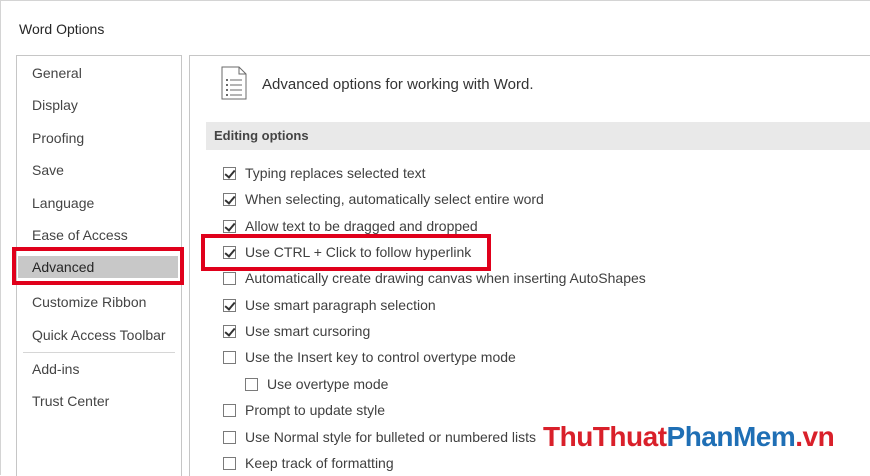 This screenshot has width=870, height=476. I want to click on sidebar-item-display: Display, so click(55, 105).